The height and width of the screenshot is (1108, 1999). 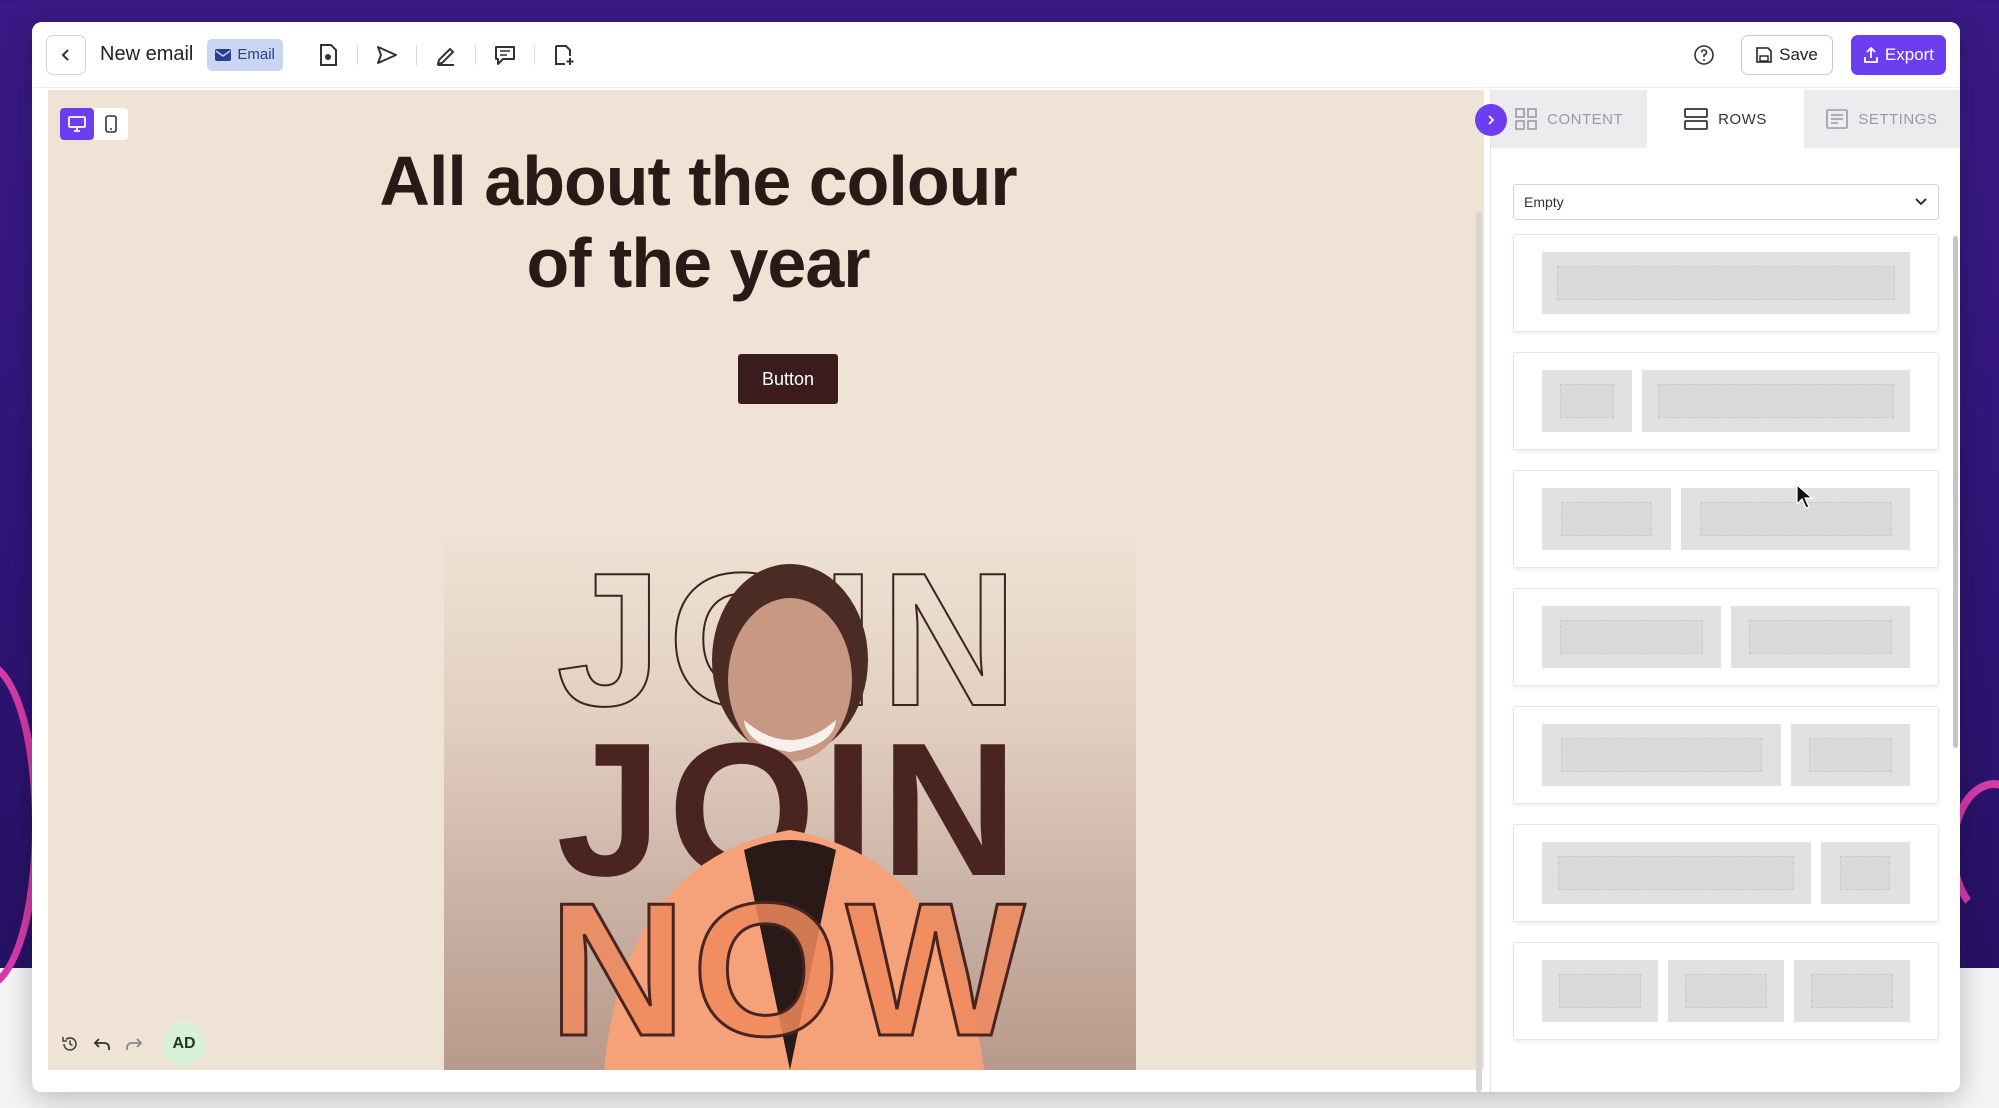 I want to click on back-button, so click(x=66, y=54).